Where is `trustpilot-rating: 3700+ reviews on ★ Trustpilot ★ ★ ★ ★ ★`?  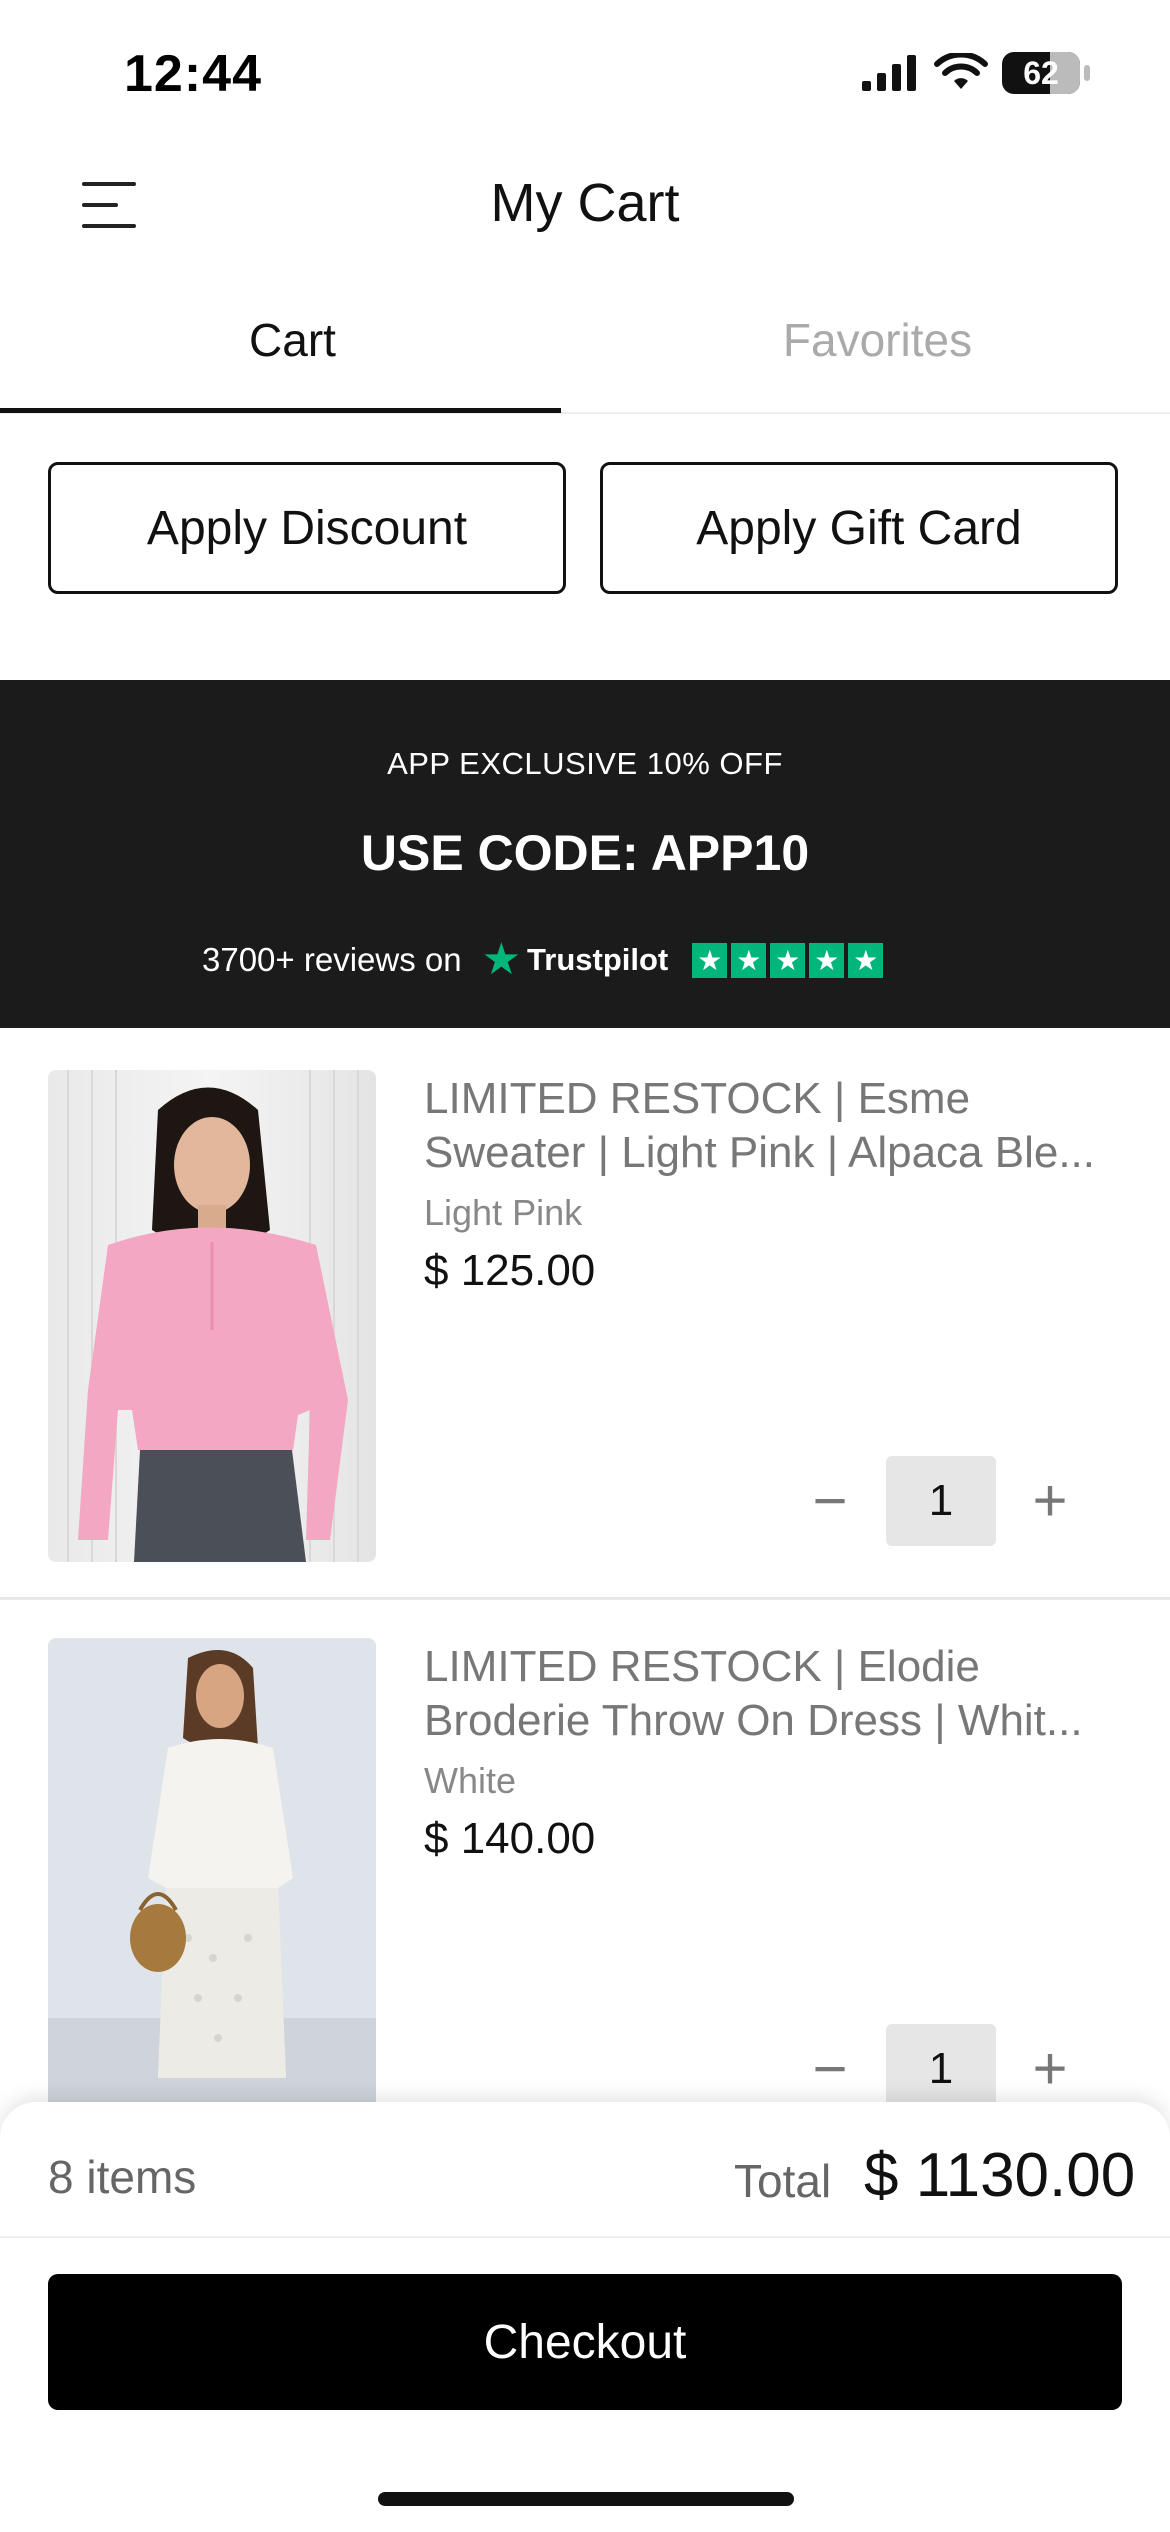 trustpilot-rating: 3700+ reviews on ★ Trustpilot ★ ★ ★ ★ ★ is located at coordinates (543, 960).